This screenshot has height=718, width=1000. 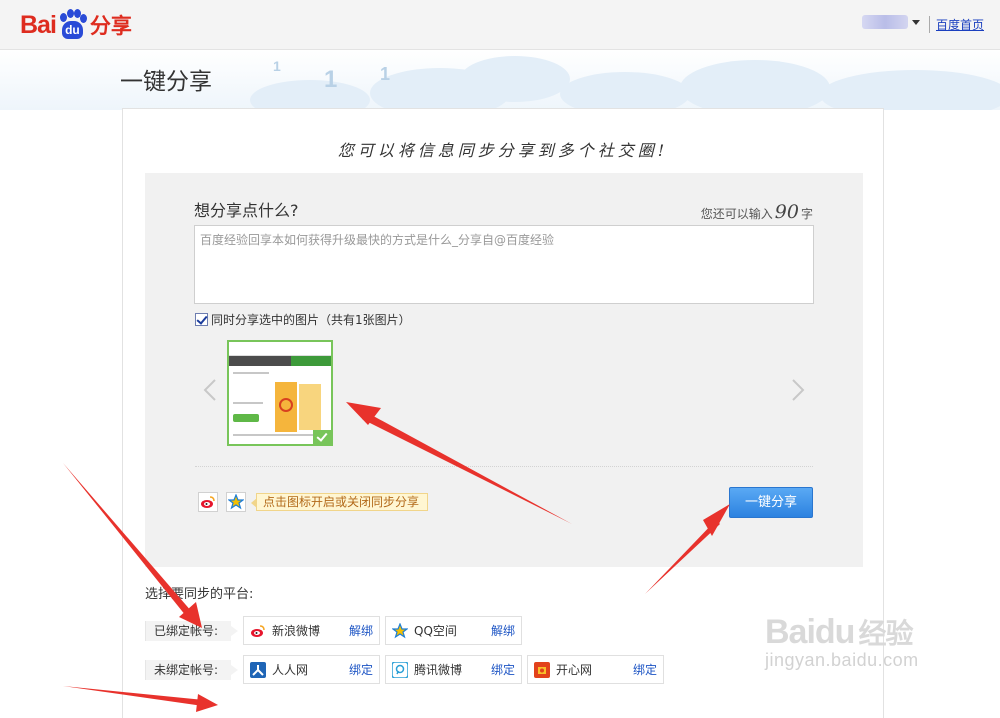 I want to click on platform-name: 开心网, so click(x=574, y=670).